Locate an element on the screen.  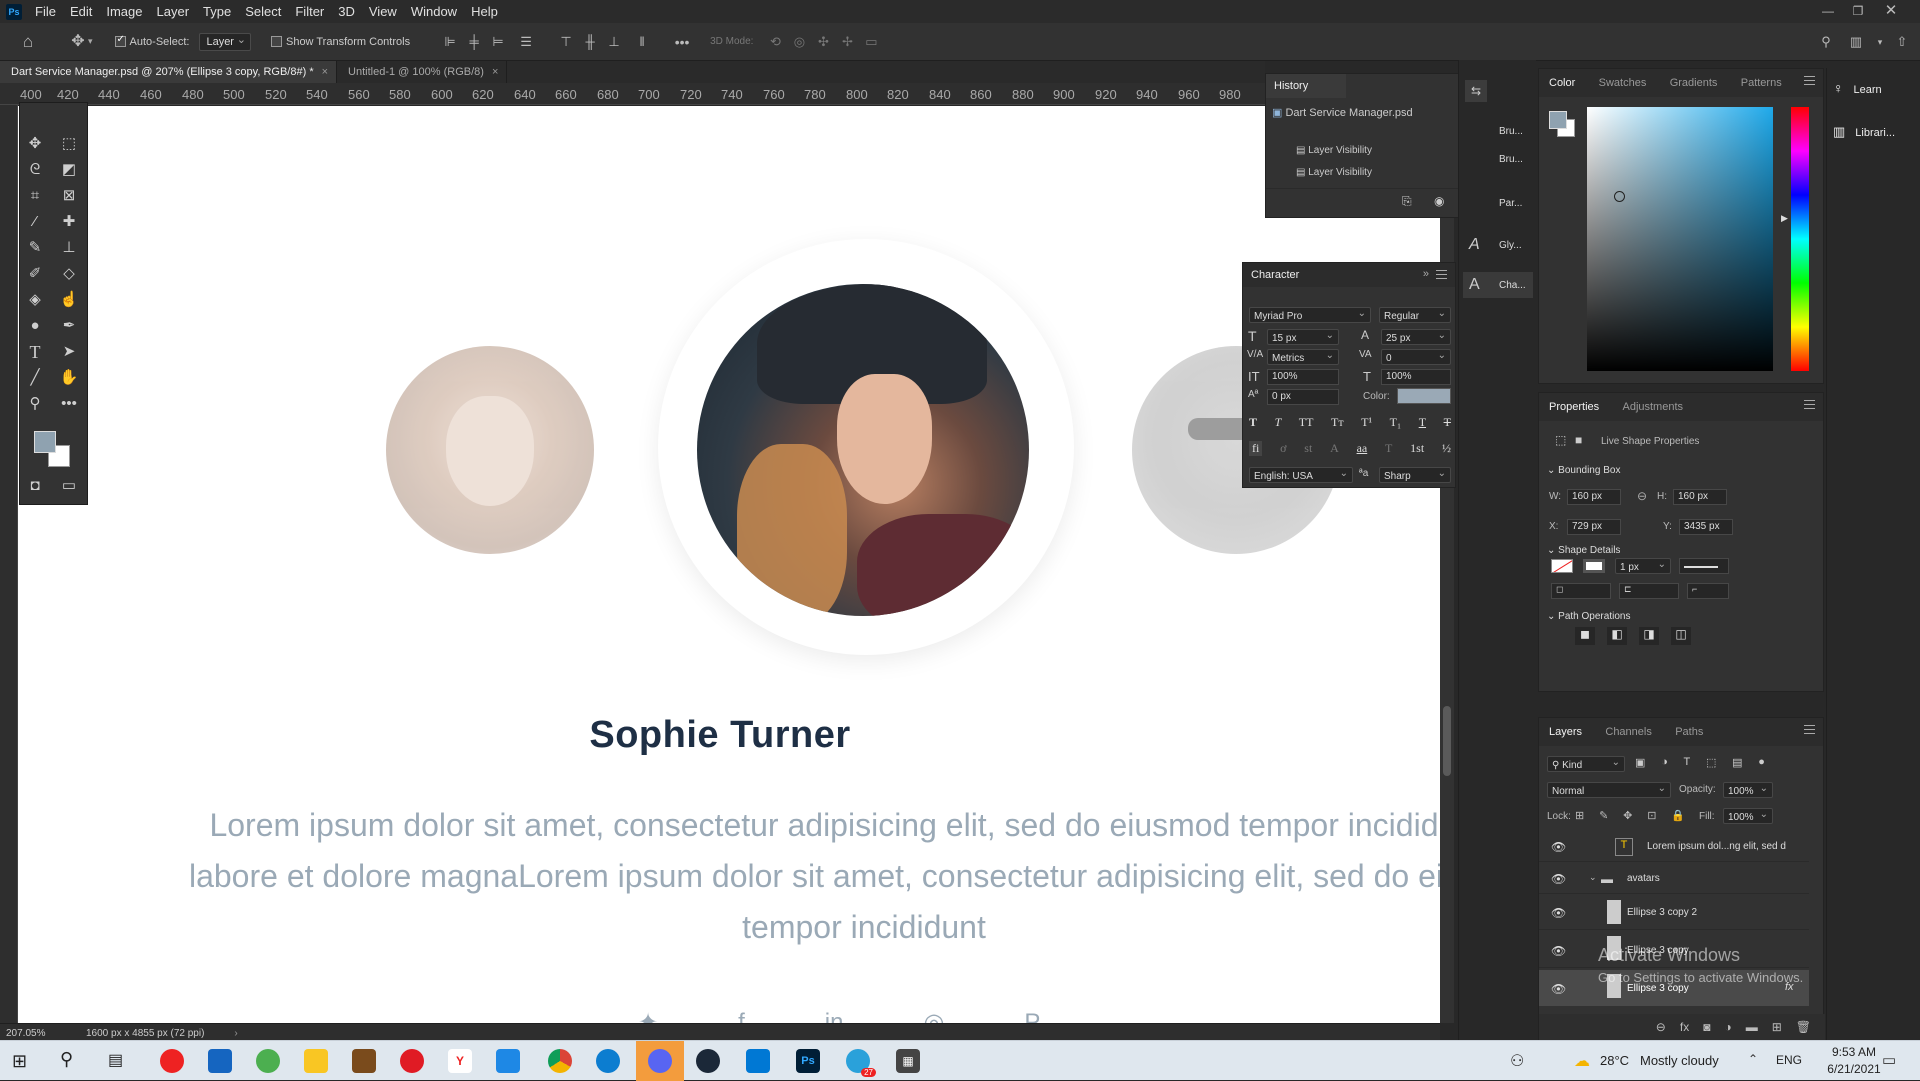
menu-select: Select is located at coordinates (263, 11).